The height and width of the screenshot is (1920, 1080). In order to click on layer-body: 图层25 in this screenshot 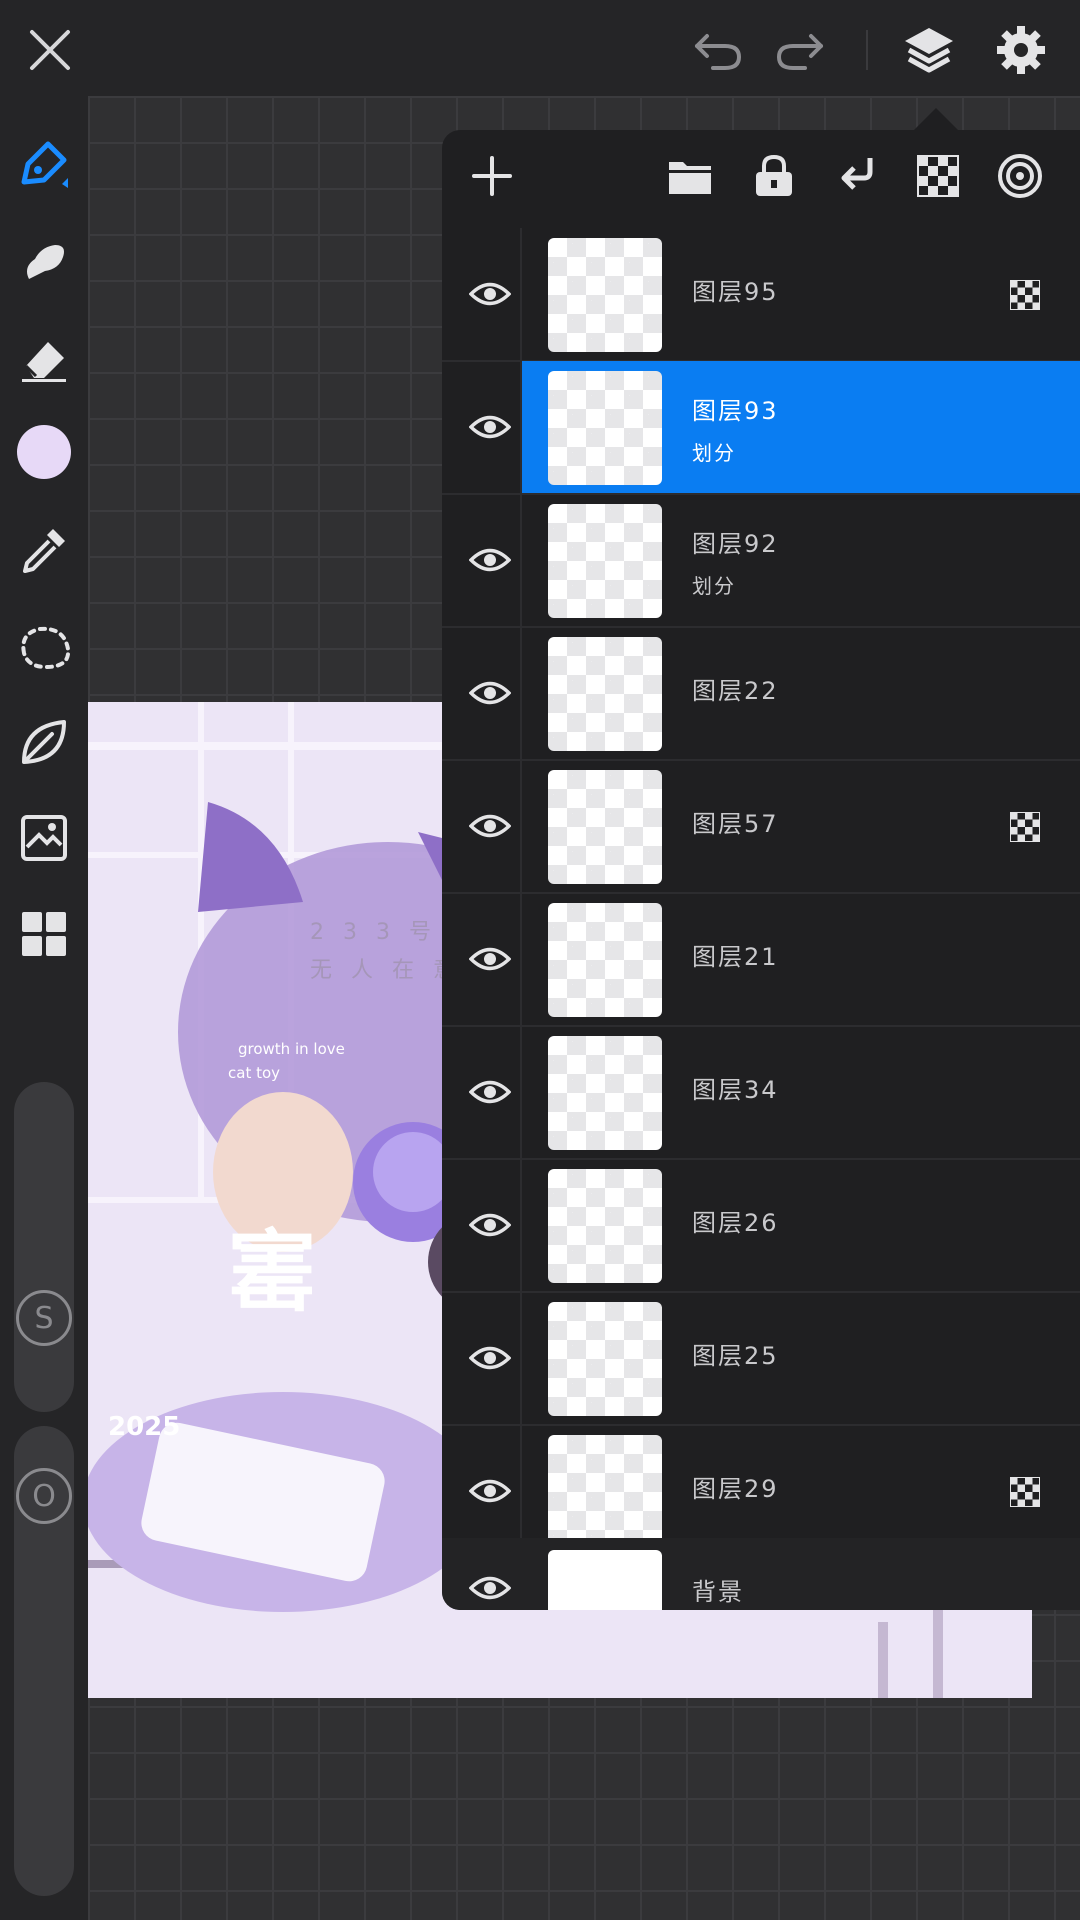, I will do `click(801, 1358)`.